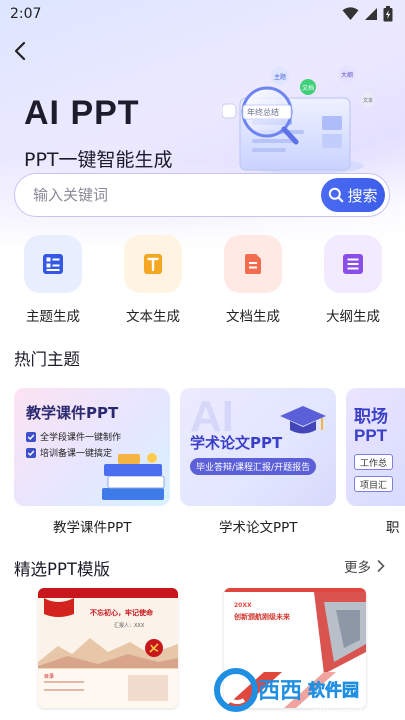  I want to click on template-lower-panel: 目录, so click(108, 688).